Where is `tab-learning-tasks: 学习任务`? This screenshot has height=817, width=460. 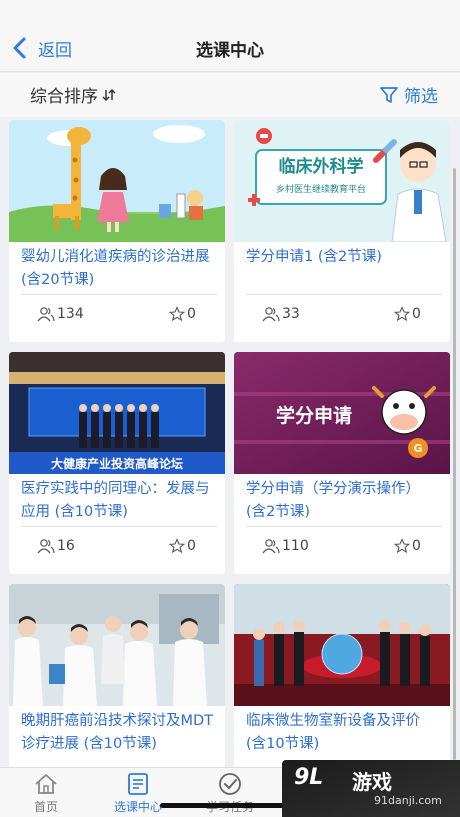
tab-learning-tasks: 学习任务 is located at coordinates (230, 793).